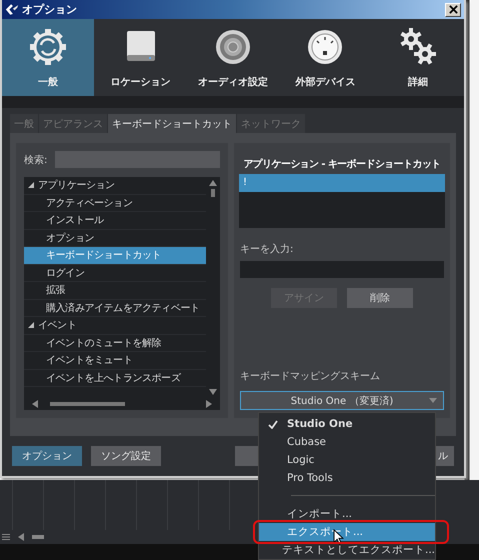  Describe the element at coordinates (36, 160) in the screenshot. I see `search-label: 検索:` at that location.